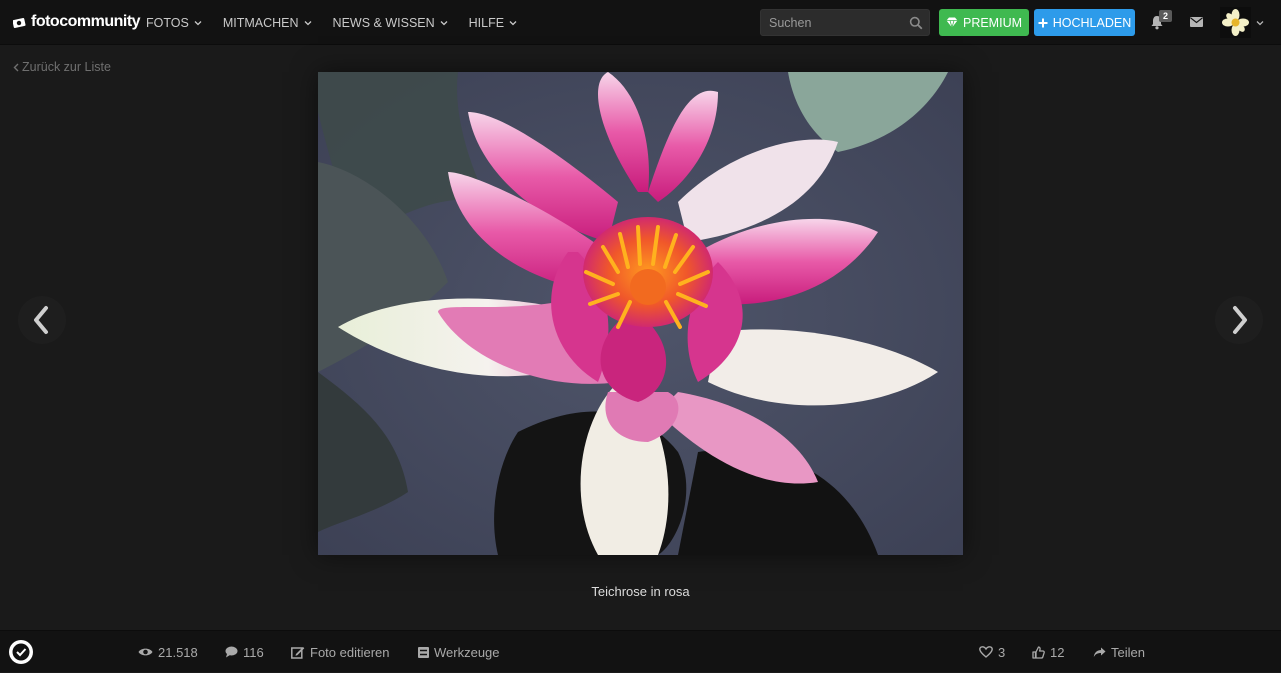 The image size is (1281, 673). Describe the element at coordinates (1099, 652) in the screenshot. I see `share-icon` at that location.